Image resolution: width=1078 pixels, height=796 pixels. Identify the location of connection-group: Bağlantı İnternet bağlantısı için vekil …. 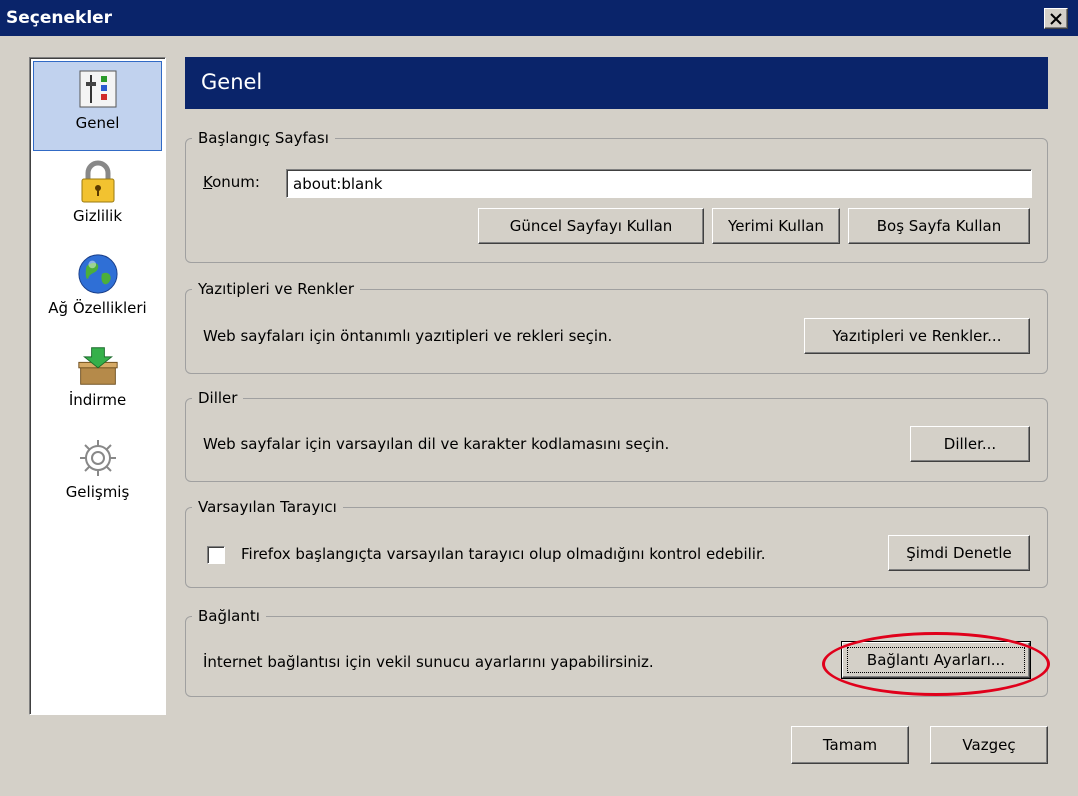
(616, 651).